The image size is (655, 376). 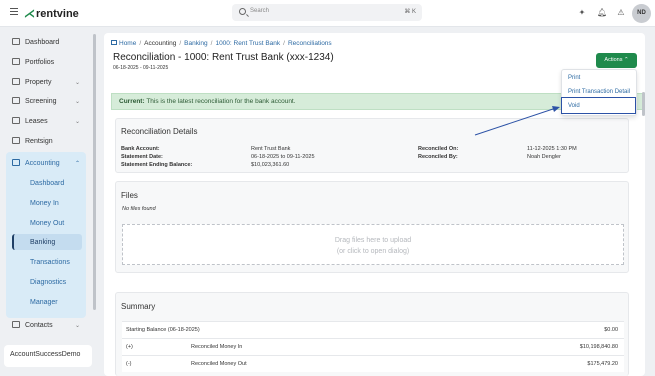 I want to click on annotation-arrow, so click(x=517, y=121).